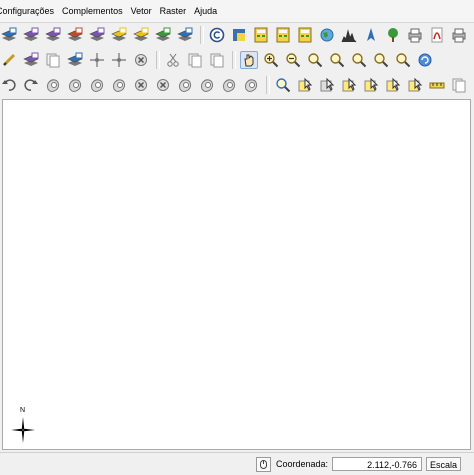 The height and width of the screenshot is (475, 474). I want to click on simplify-button, so click(53, 85).